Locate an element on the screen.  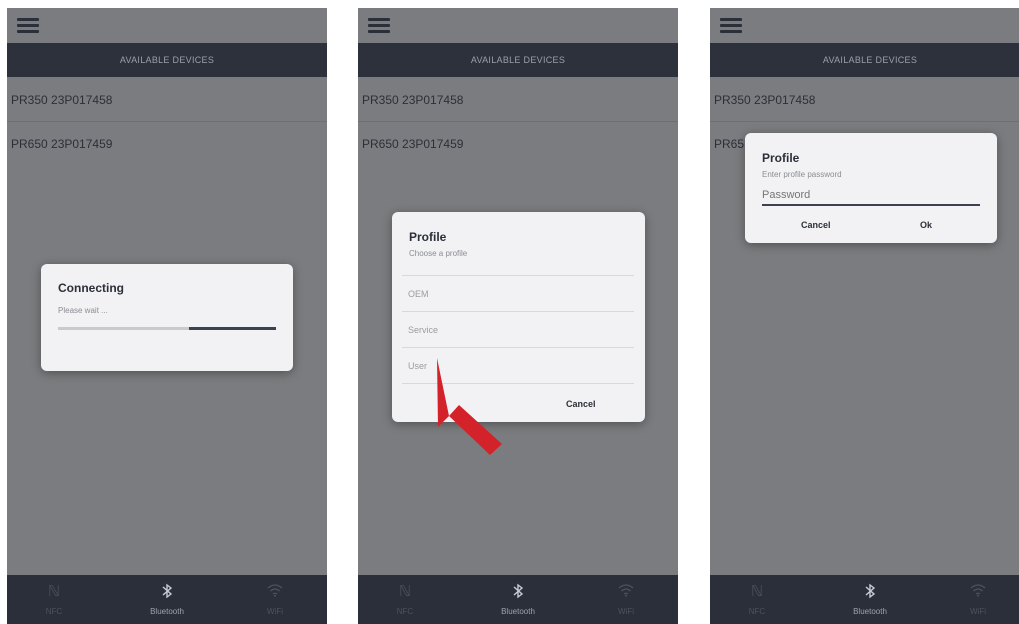
ok-button: Ok is located at coordinates (926, 225).